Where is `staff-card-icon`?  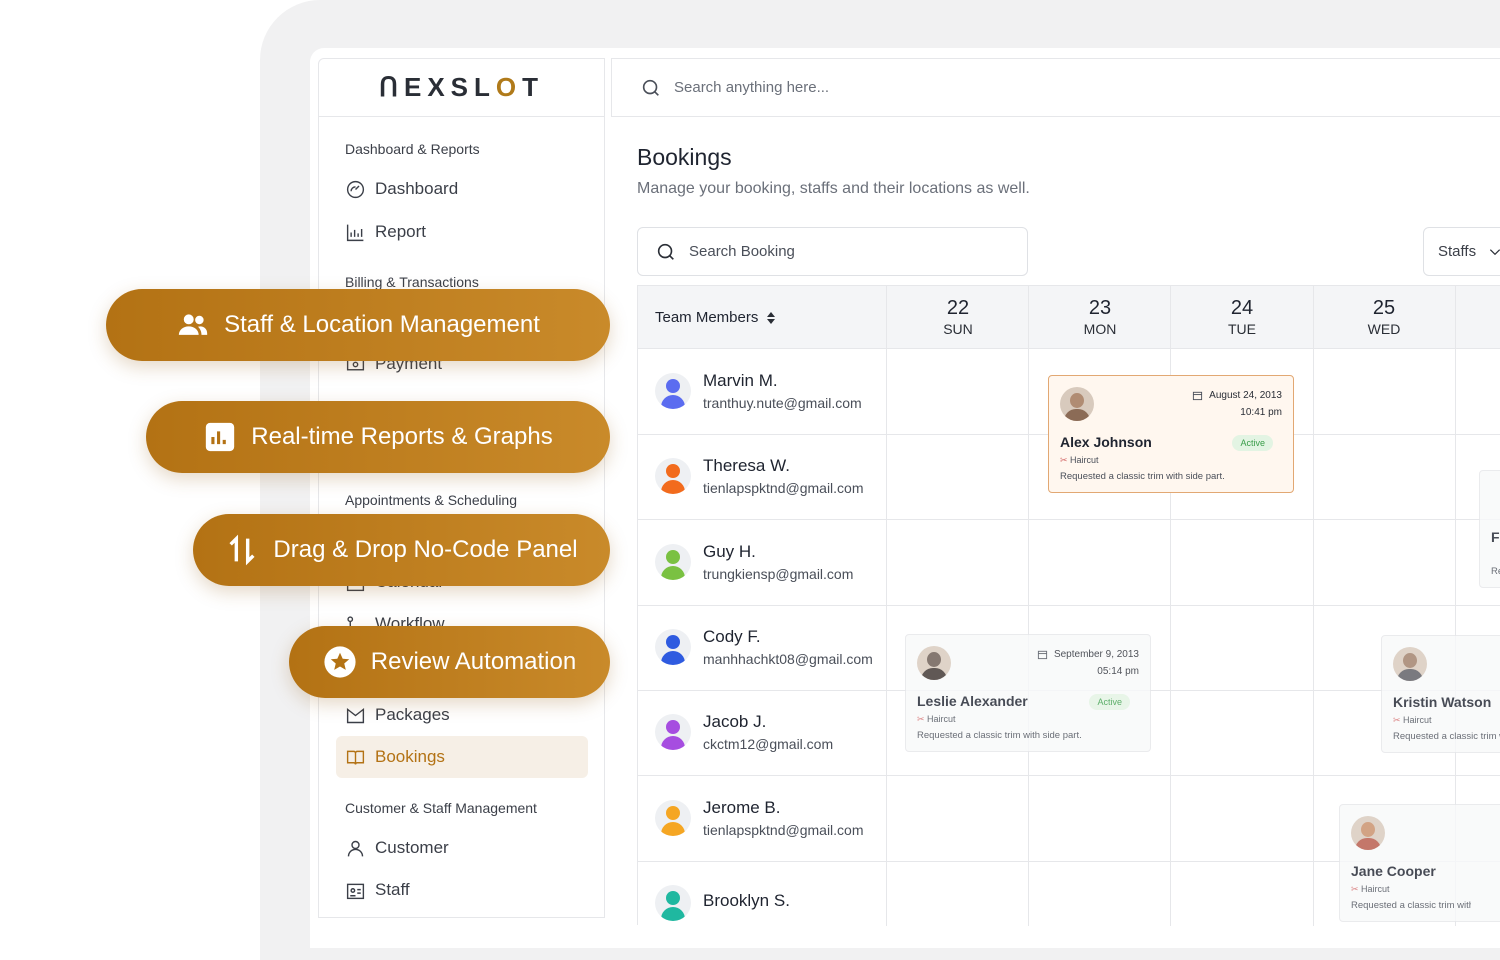 staff-card-icon is located at coordinates (355, 891).